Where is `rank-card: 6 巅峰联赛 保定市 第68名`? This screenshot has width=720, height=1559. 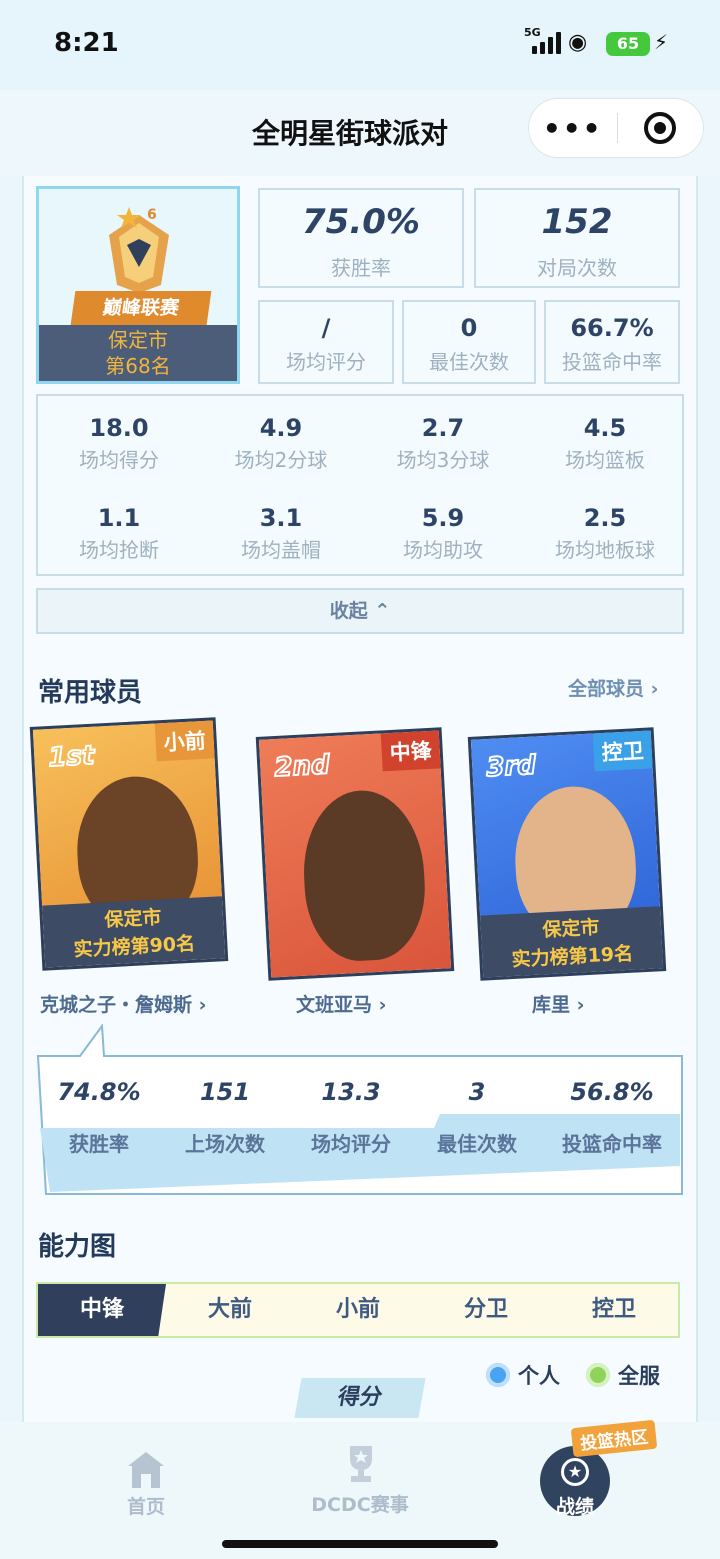 rank-card: 6 巅峰联赛 保定市 第68名 is located at coordinates (138, 285).